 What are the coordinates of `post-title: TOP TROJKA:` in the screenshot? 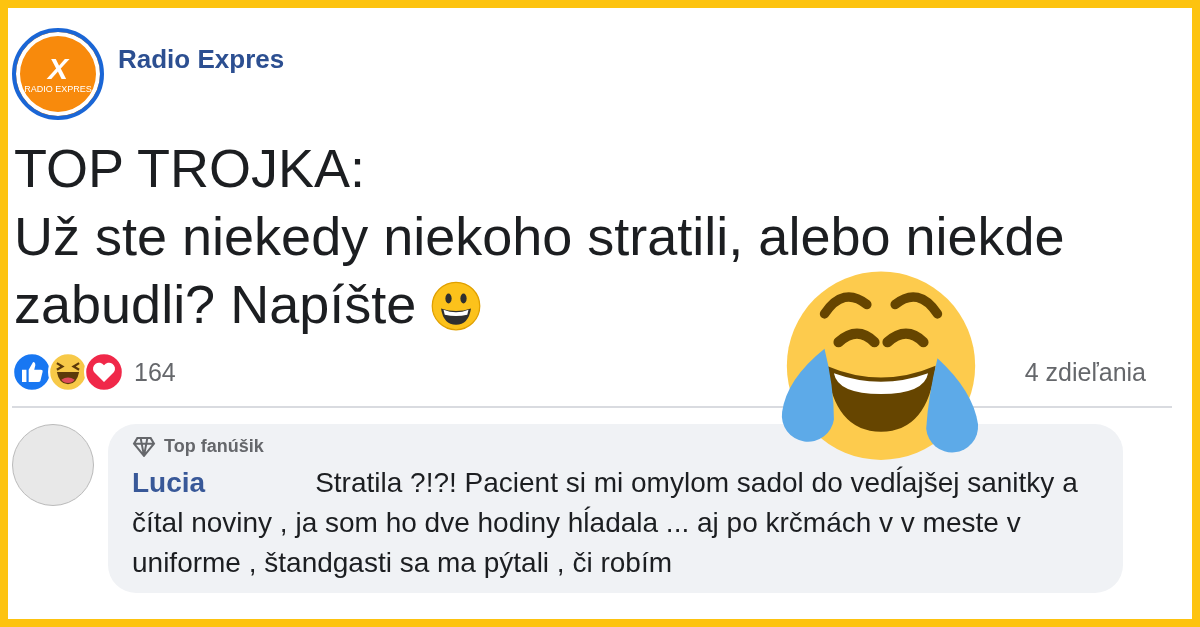 It's located at (190, 168).